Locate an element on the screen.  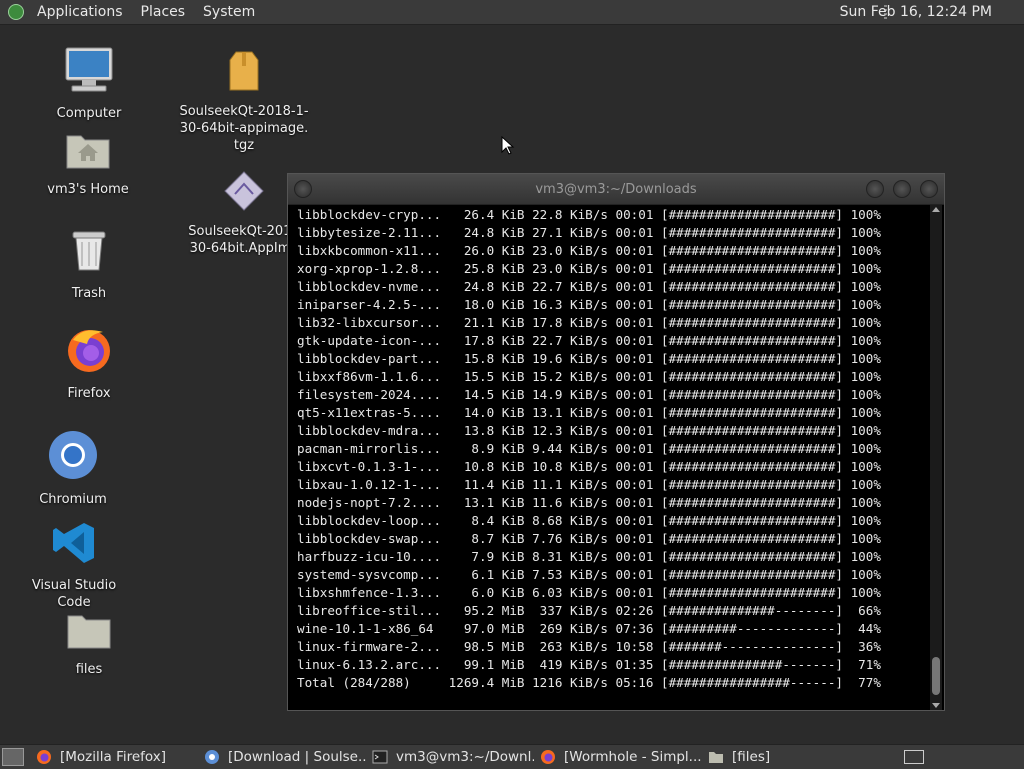
desktop-icon-files: files is located at coordinates (89, 643).